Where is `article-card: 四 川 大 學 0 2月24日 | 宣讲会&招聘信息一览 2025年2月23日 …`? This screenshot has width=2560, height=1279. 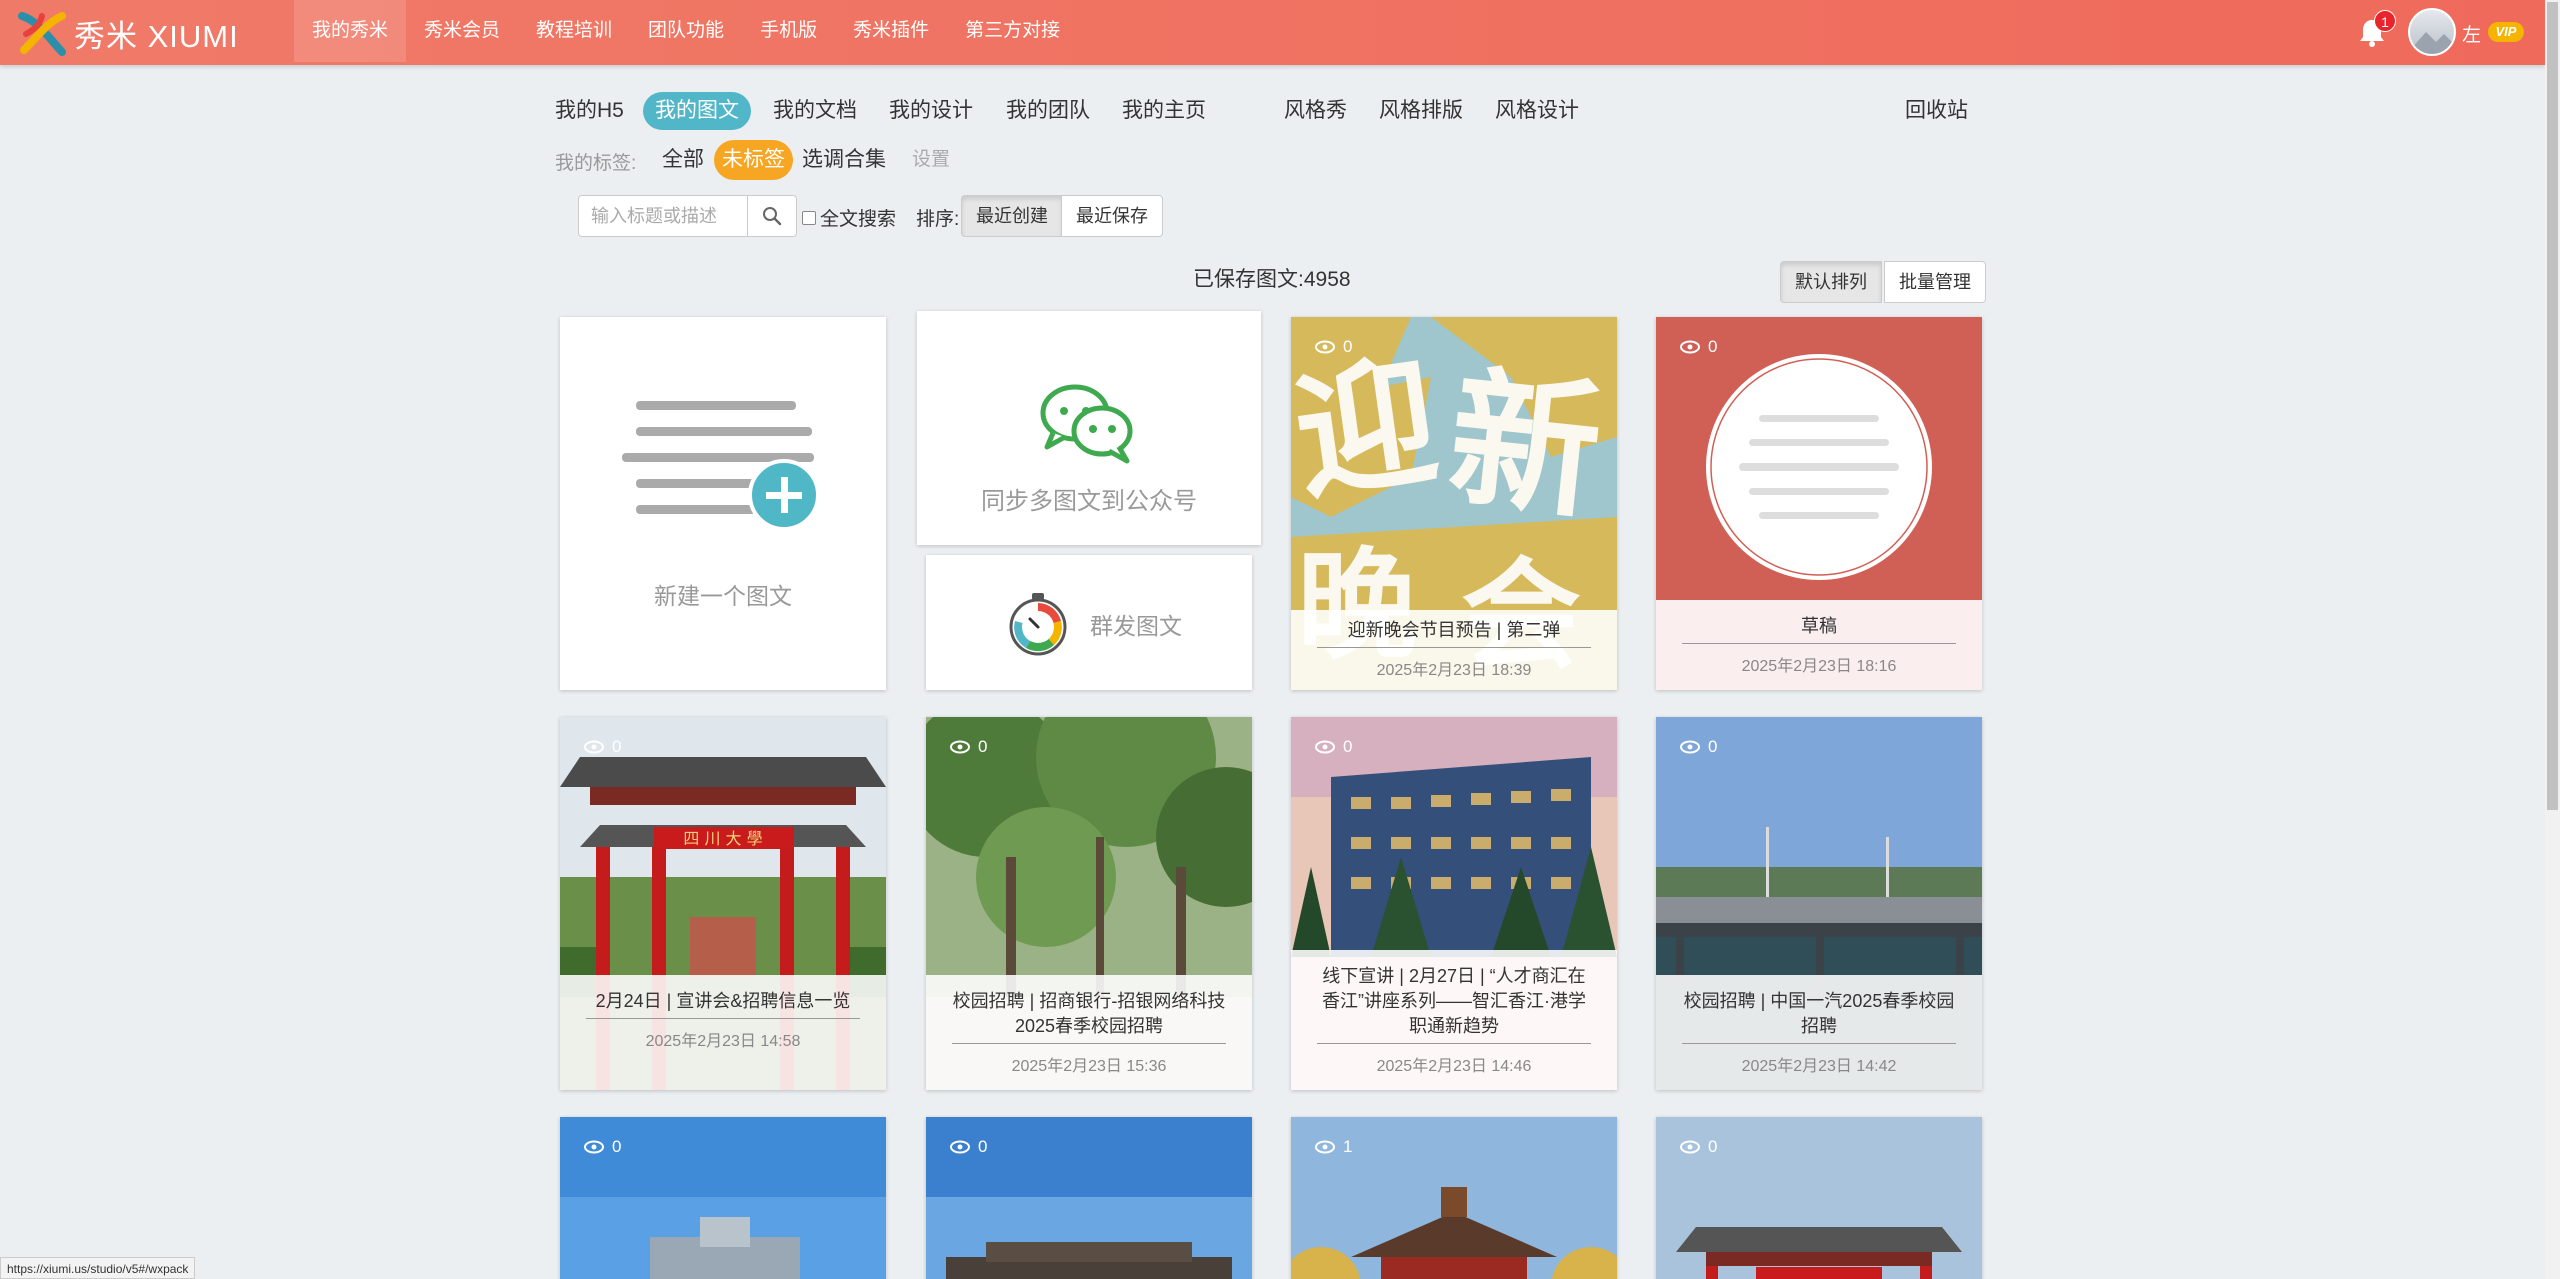 article-card: 四 川 大 學 0 2月24日 | 宣讲会&招聘信息一览 2025年2月23日 … is located at coordinates (723, 903).